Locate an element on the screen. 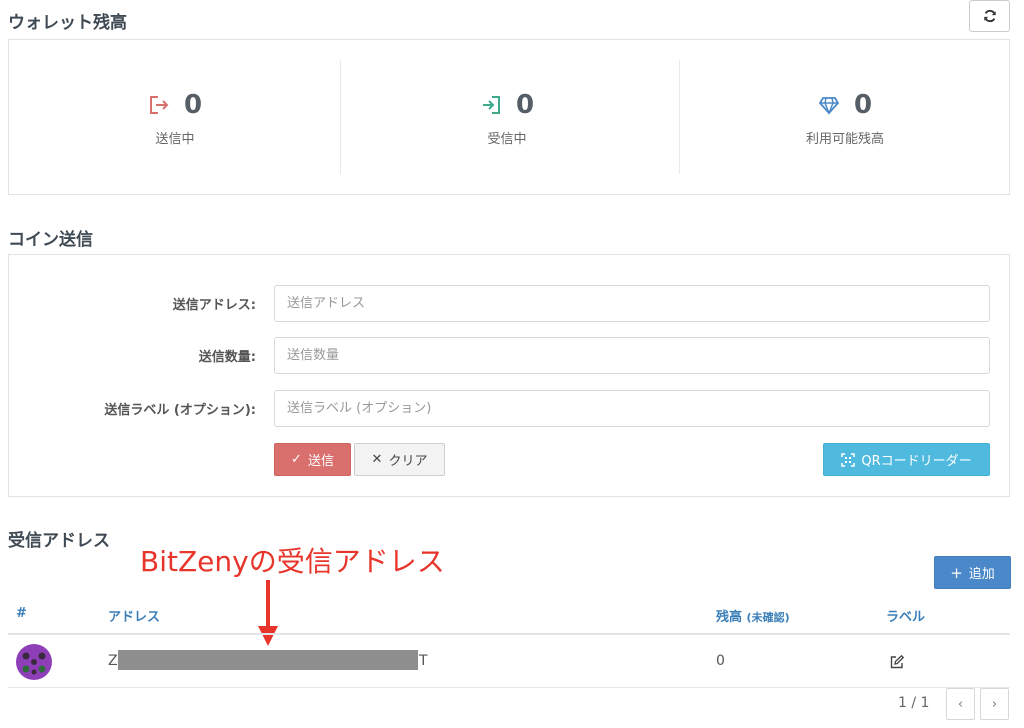 Image resolution: width=1024 pixels, height=728 pixels. tag-input is located at coordinates (632, 408).